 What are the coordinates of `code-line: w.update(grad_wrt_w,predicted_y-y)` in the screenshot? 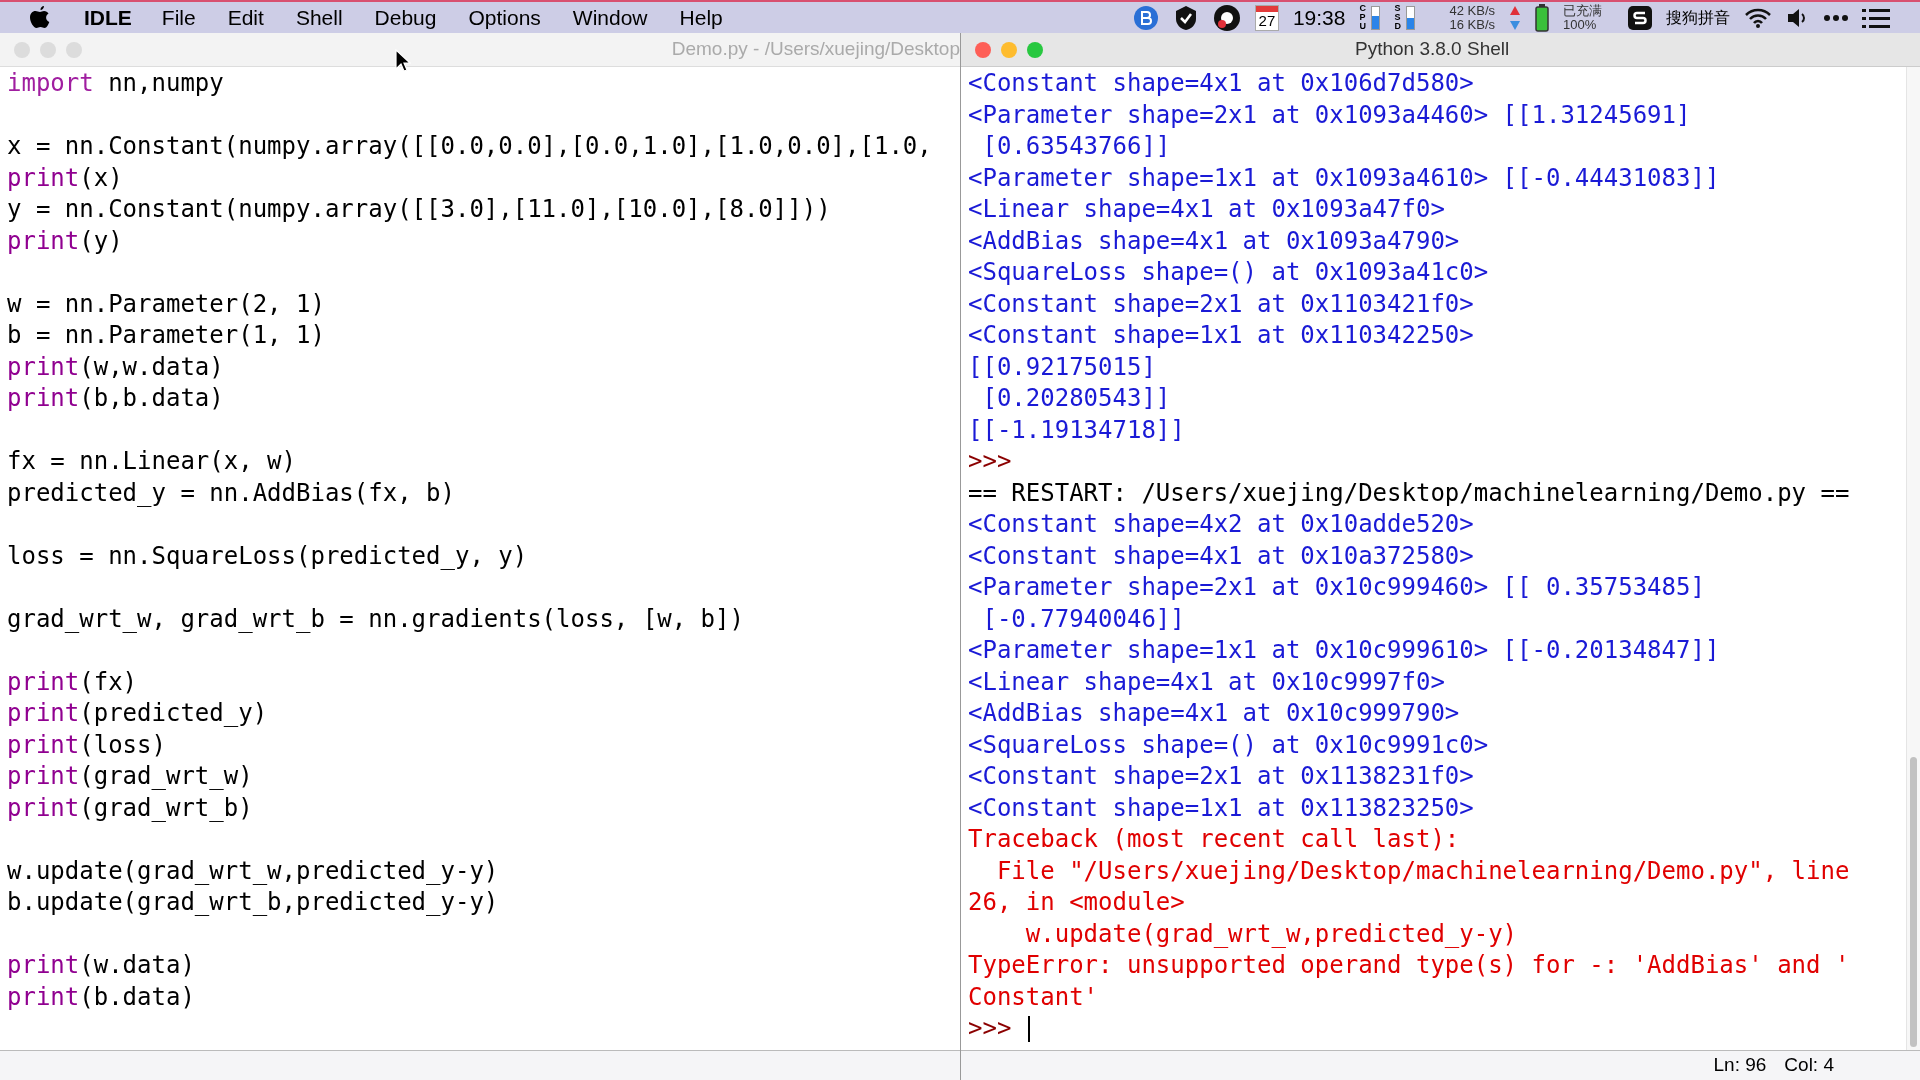 It's located at (253, 871).